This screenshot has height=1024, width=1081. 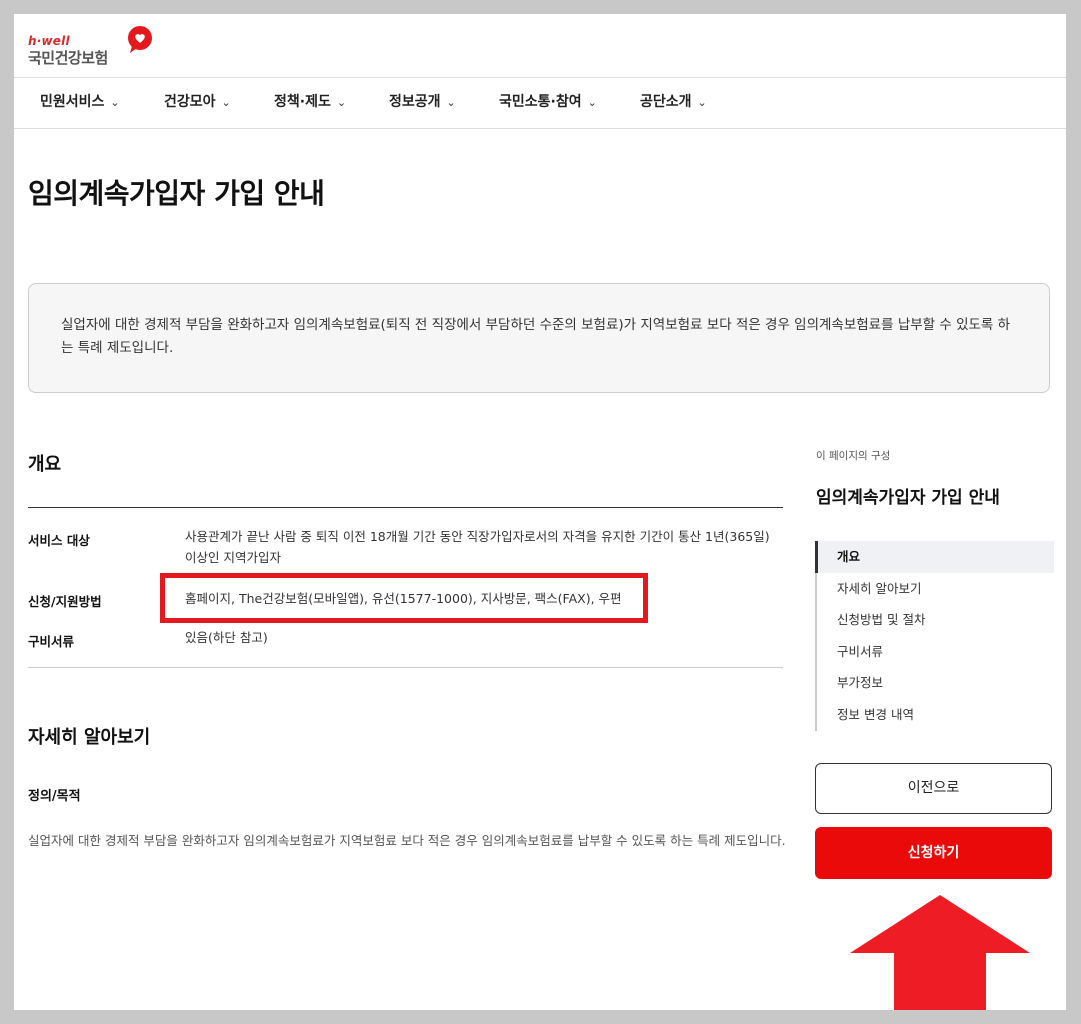 I want to click on details-heading: 자세히 알아보기, so click(x=89, y=737).